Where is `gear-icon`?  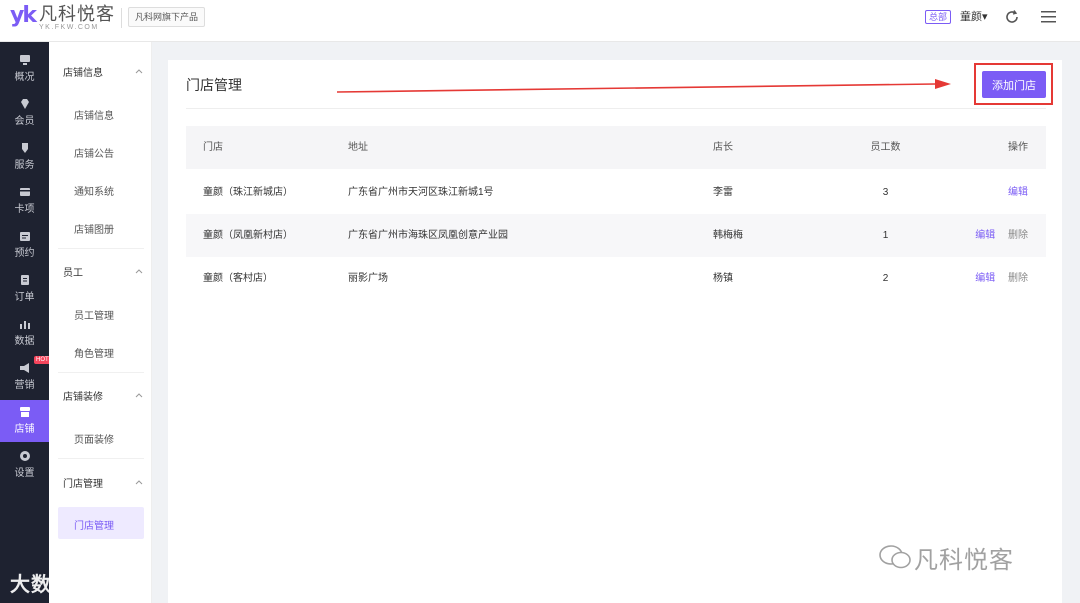
gear-icon is located at coordinates (24, 456).